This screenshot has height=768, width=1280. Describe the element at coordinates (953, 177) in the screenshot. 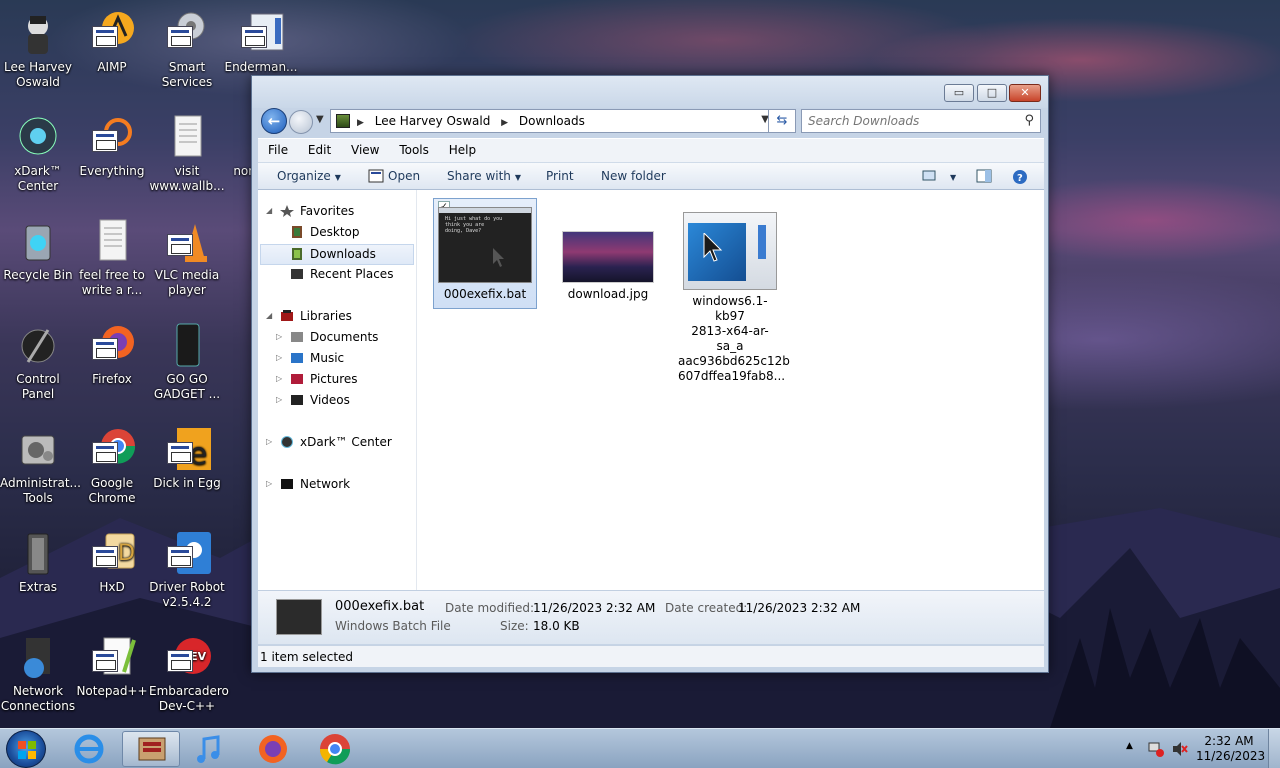

I see `chevron-down-icon: ▼` at that location.